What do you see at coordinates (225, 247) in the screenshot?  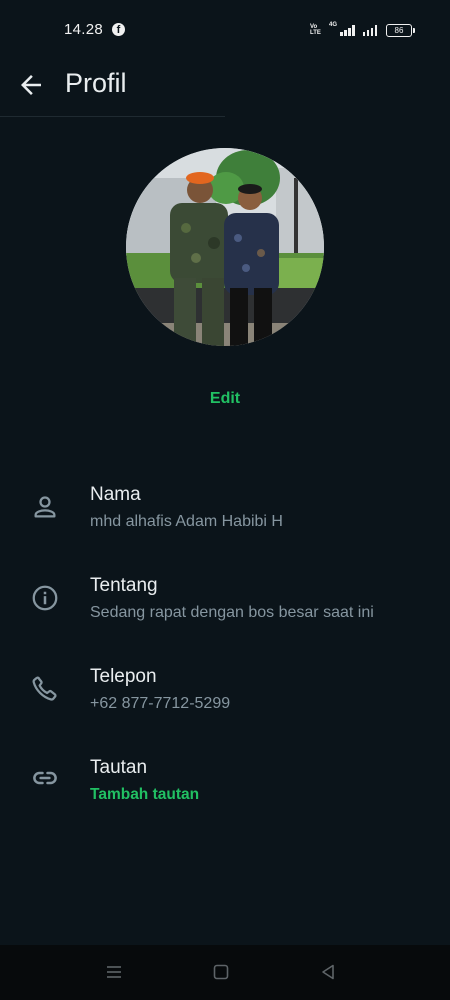 I see `profile-photo` at bounding box center [225, 247].